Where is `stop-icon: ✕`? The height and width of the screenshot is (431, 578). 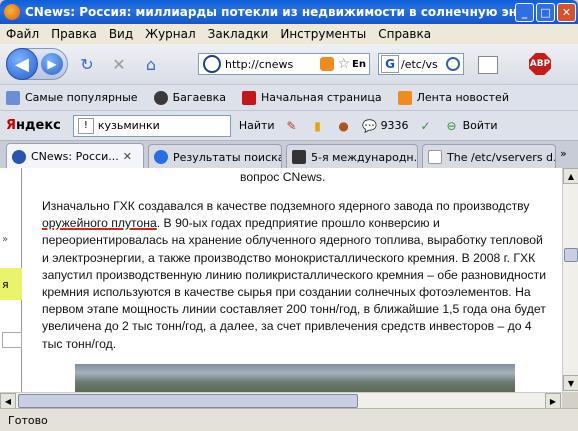
stop-icon: ✕ is located at coordinates (119, 64).